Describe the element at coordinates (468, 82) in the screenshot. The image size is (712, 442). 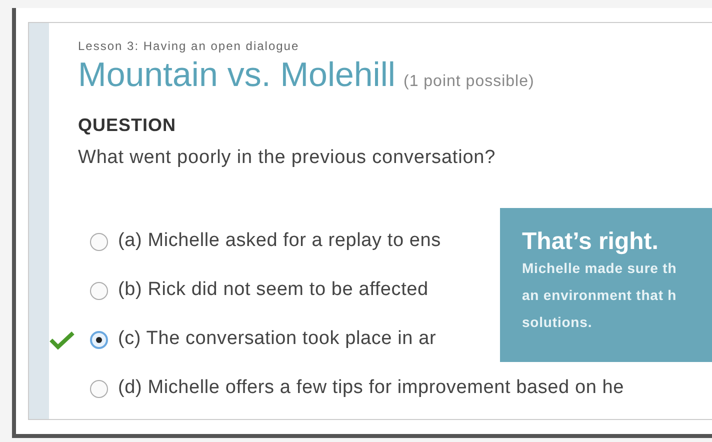
I see `points-label: (1 point possible)` at that location.